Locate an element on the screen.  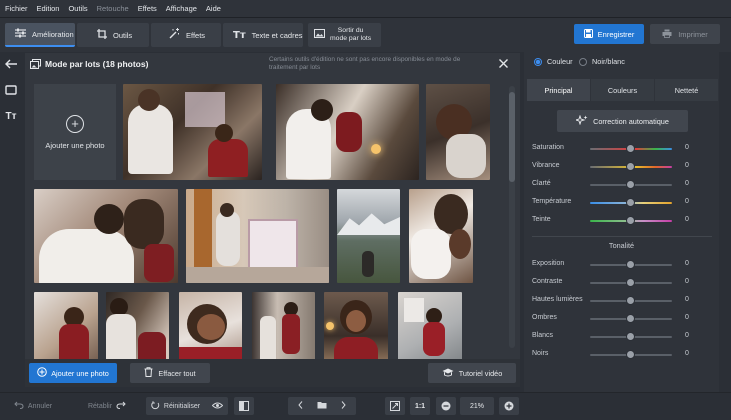
left-rail: Tт is located at coordinates (11, 222).